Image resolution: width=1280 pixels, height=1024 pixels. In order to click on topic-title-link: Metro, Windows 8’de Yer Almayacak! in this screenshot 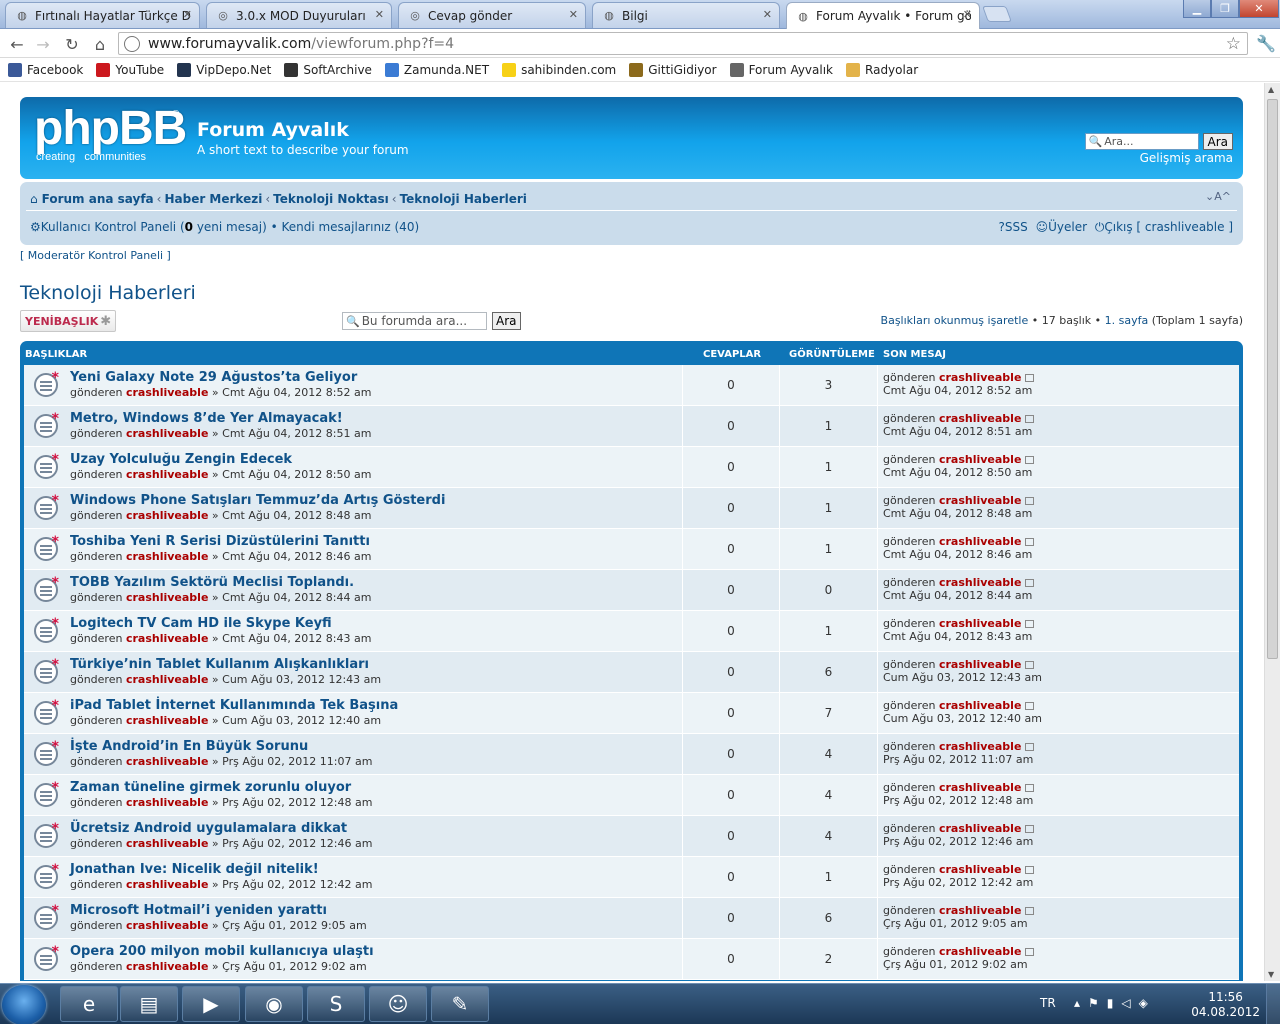, I will do `click(206, 418)`.